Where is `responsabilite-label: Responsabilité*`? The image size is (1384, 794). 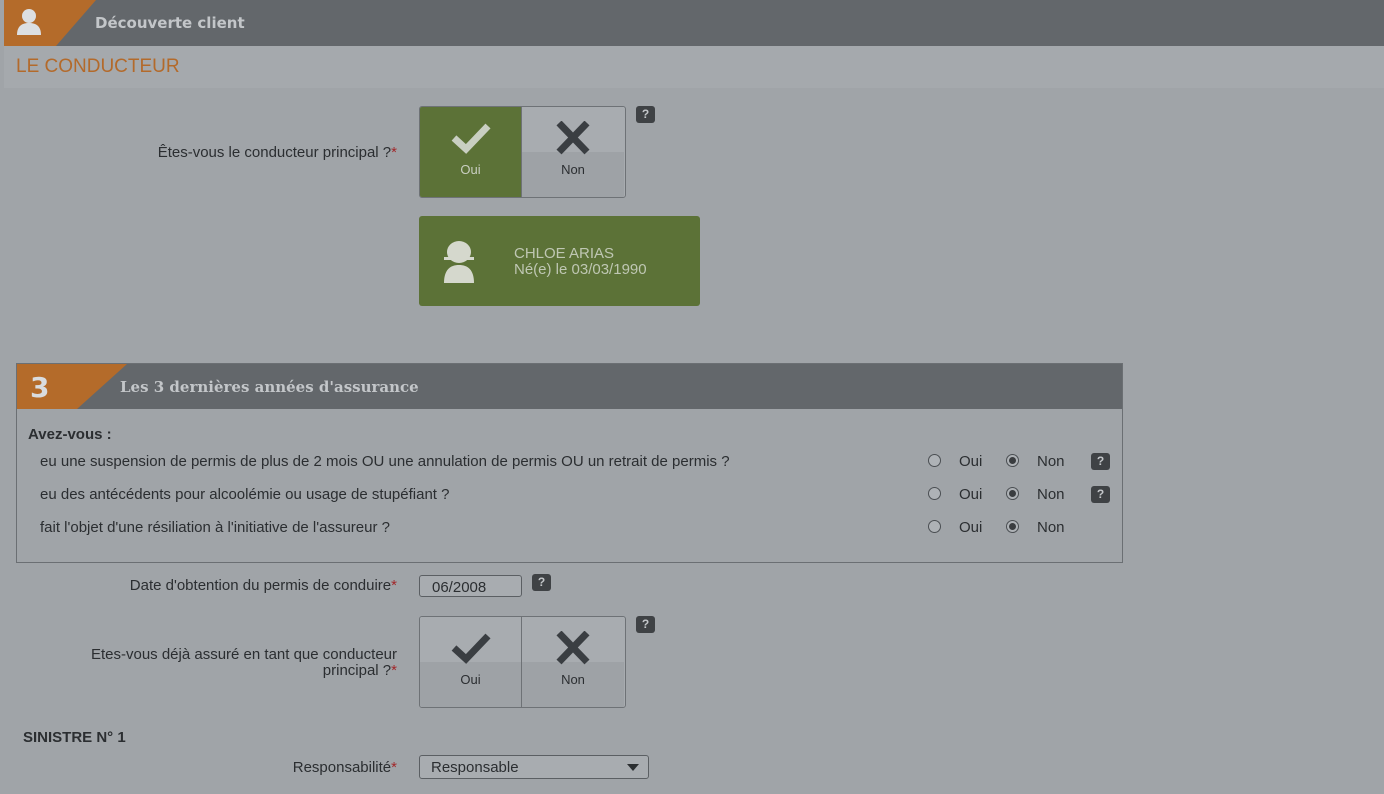
responsabilite-label: Responsabilité* is located at coordinates (344, 767).